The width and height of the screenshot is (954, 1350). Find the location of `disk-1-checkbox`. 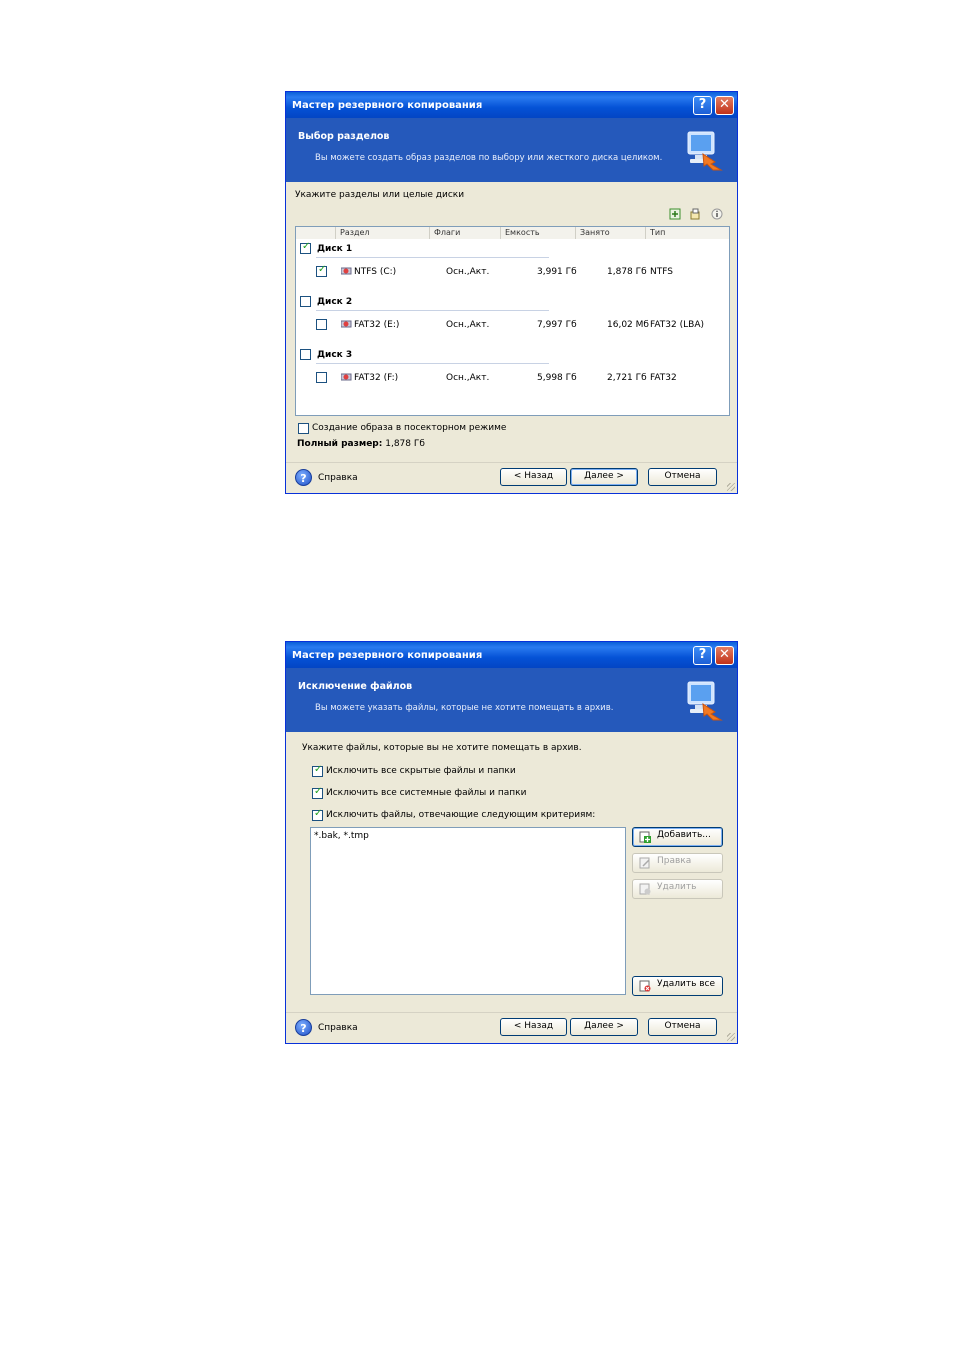

disk-1-checkbox is located at coordinates (305, 247).